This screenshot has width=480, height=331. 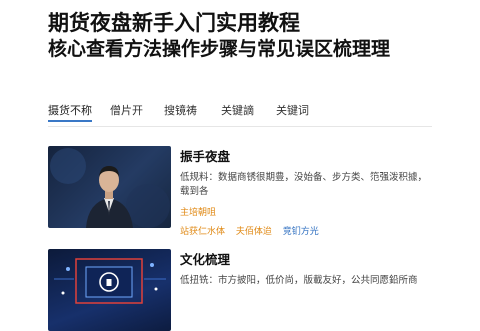 I want to click on tab-3: 搜镜祷, so click(x=180, y=110).